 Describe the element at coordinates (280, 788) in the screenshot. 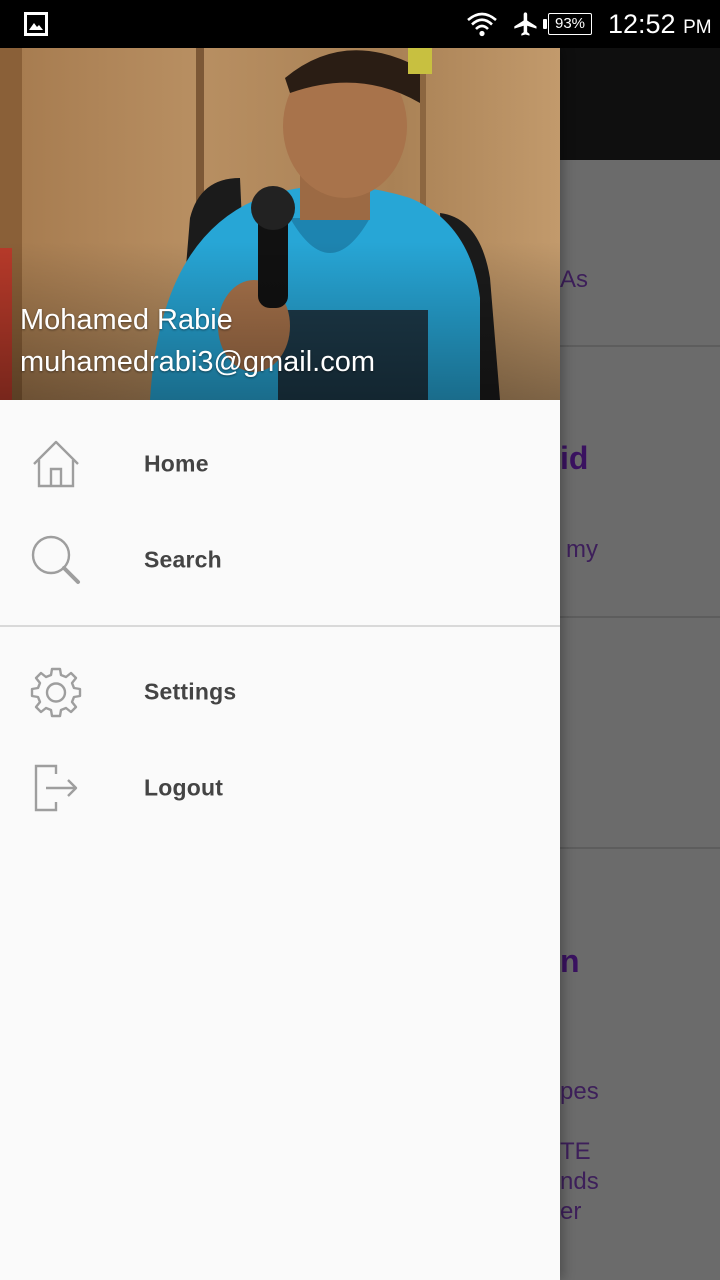

I see `menu-item-logout: Logout` at that location.